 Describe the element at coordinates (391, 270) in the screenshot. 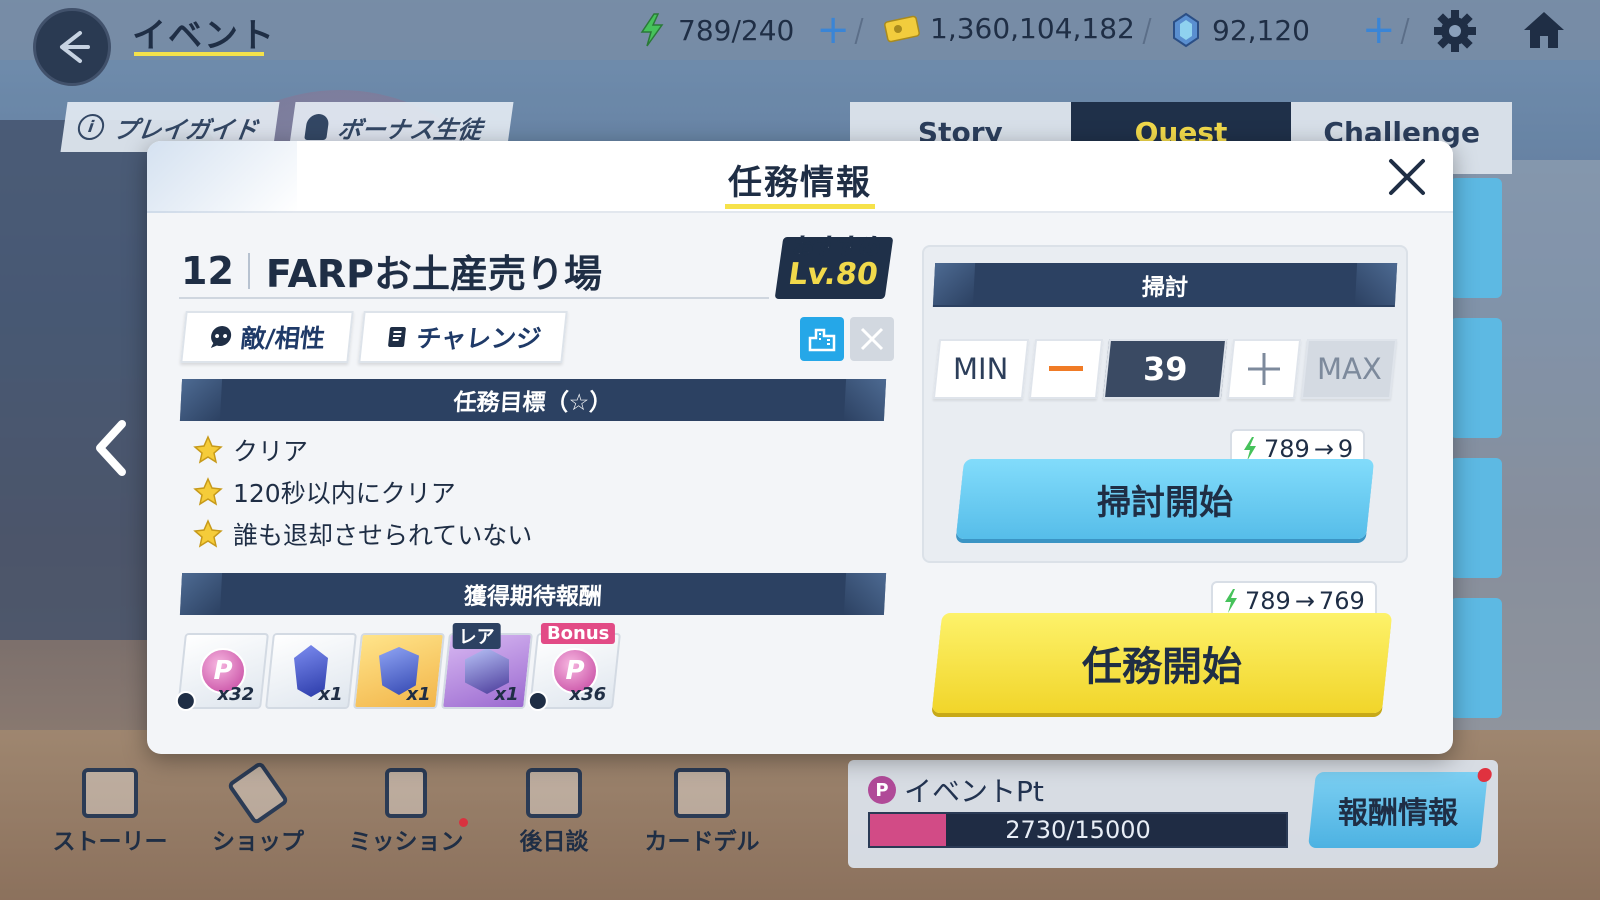

I see `quest-title: 12 FARPお土産売り場` at that location.